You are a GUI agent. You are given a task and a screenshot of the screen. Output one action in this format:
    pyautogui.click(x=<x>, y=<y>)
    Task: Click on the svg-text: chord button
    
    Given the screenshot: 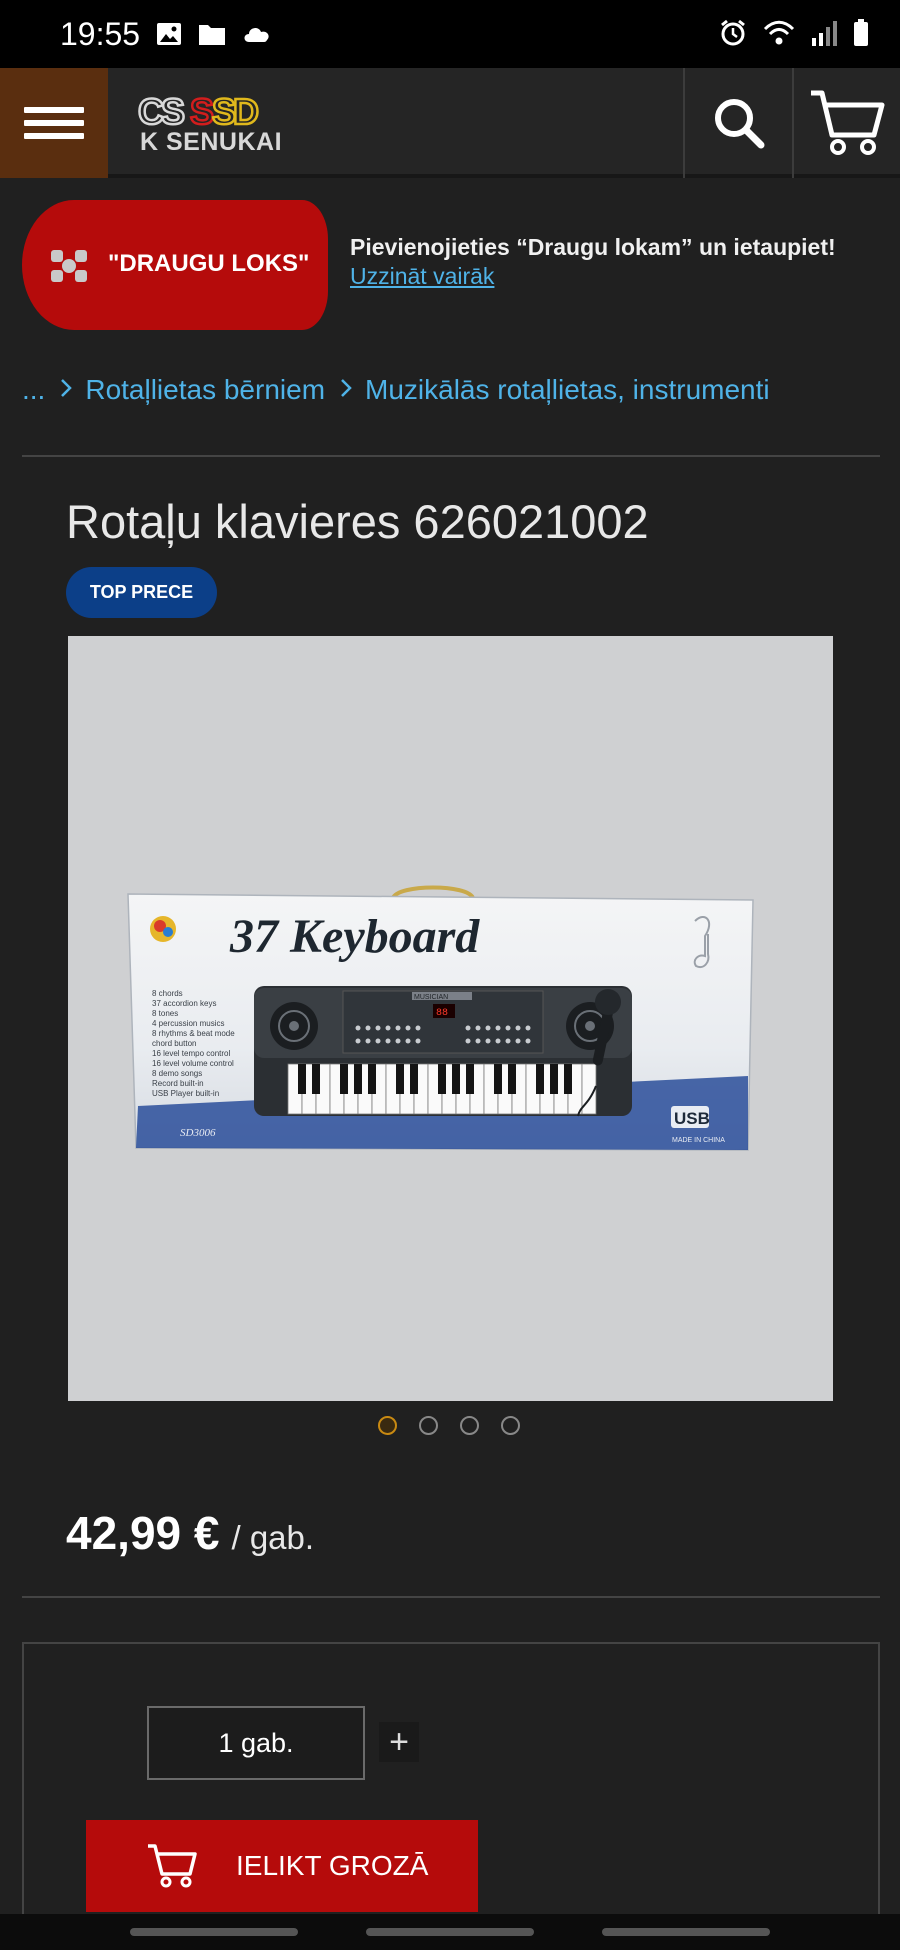 What is the action you would take?
    pyautogui.click(x=174, y=1043)
    